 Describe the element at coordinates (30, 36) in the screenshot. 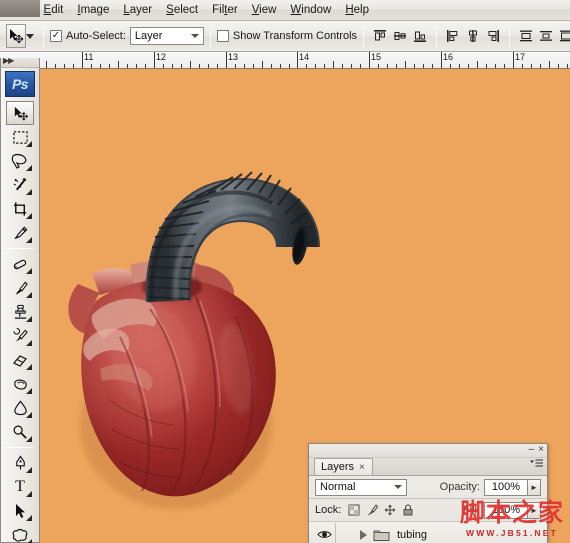

I see `tool-preset-chevron-down-icon` at that location.